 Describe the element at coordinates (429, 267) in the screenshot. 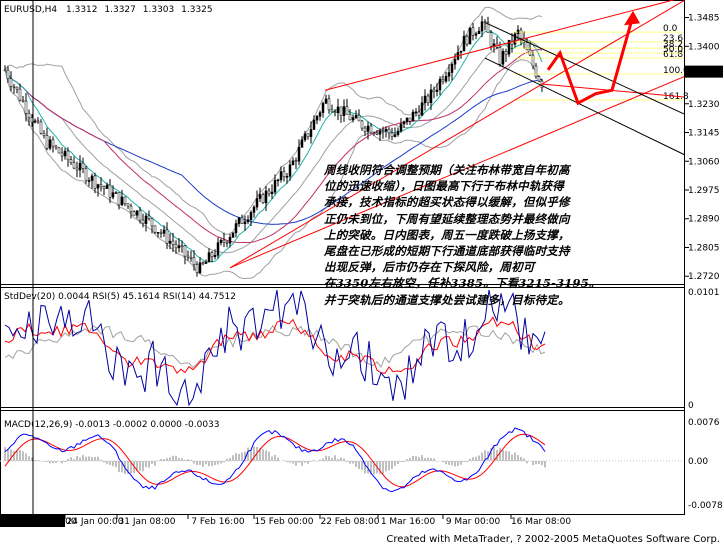

I see `annotation-line: 出现反弹，后市仍存在下探风险，周初可` at that location.